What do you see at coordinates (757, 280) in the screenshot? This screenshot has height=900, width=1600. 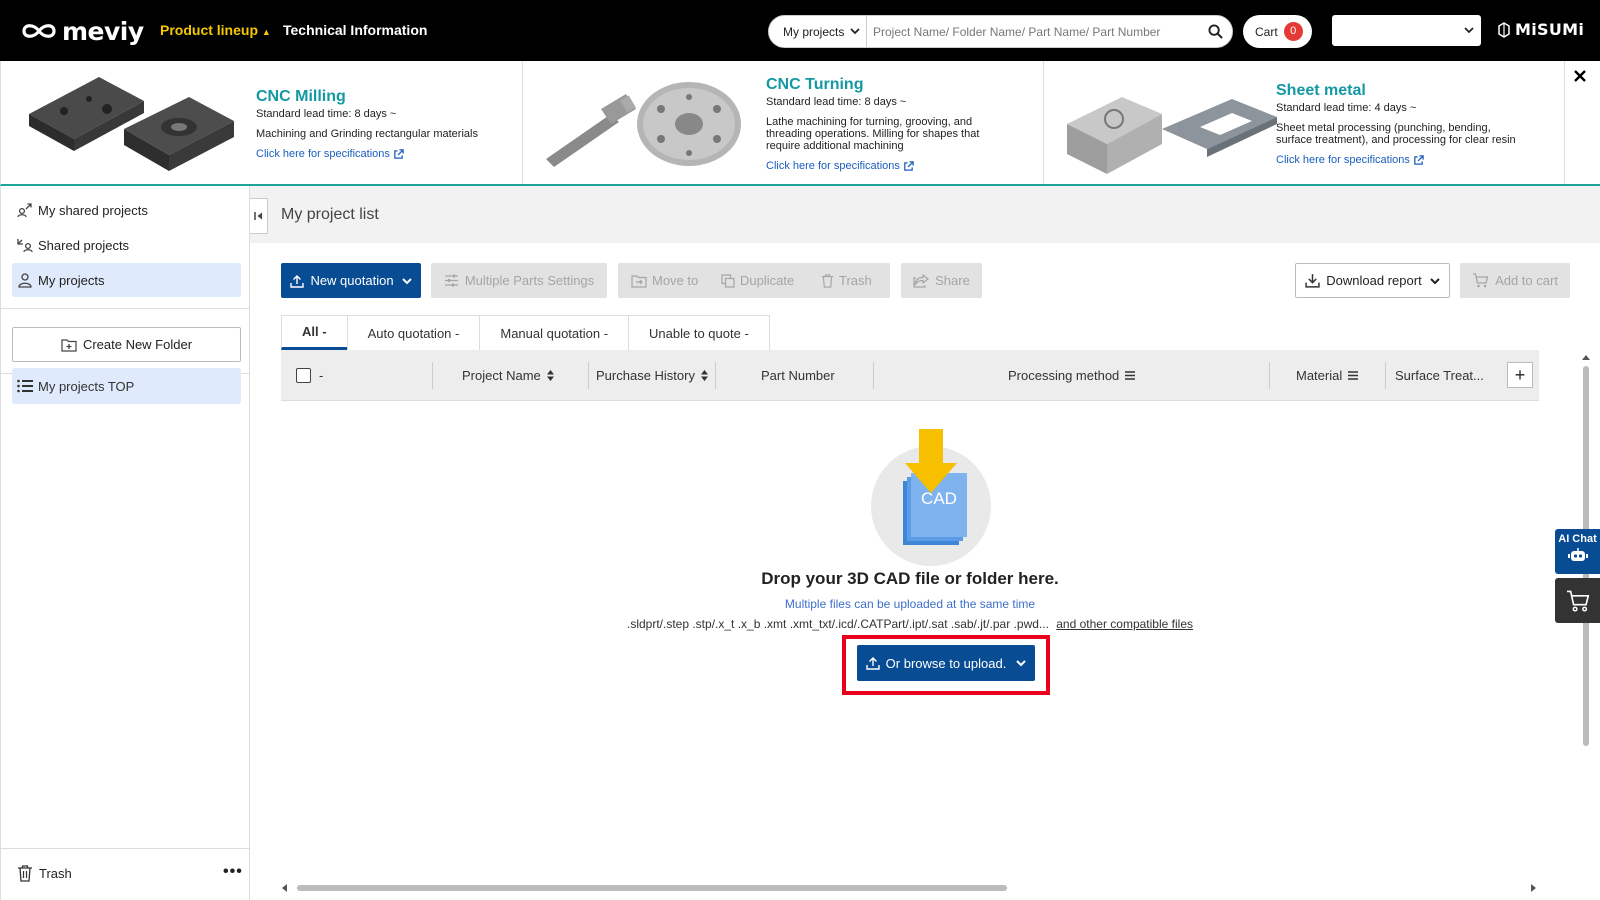 I see `duplicate-button: Duplicate` at bounding box center [757, 280].